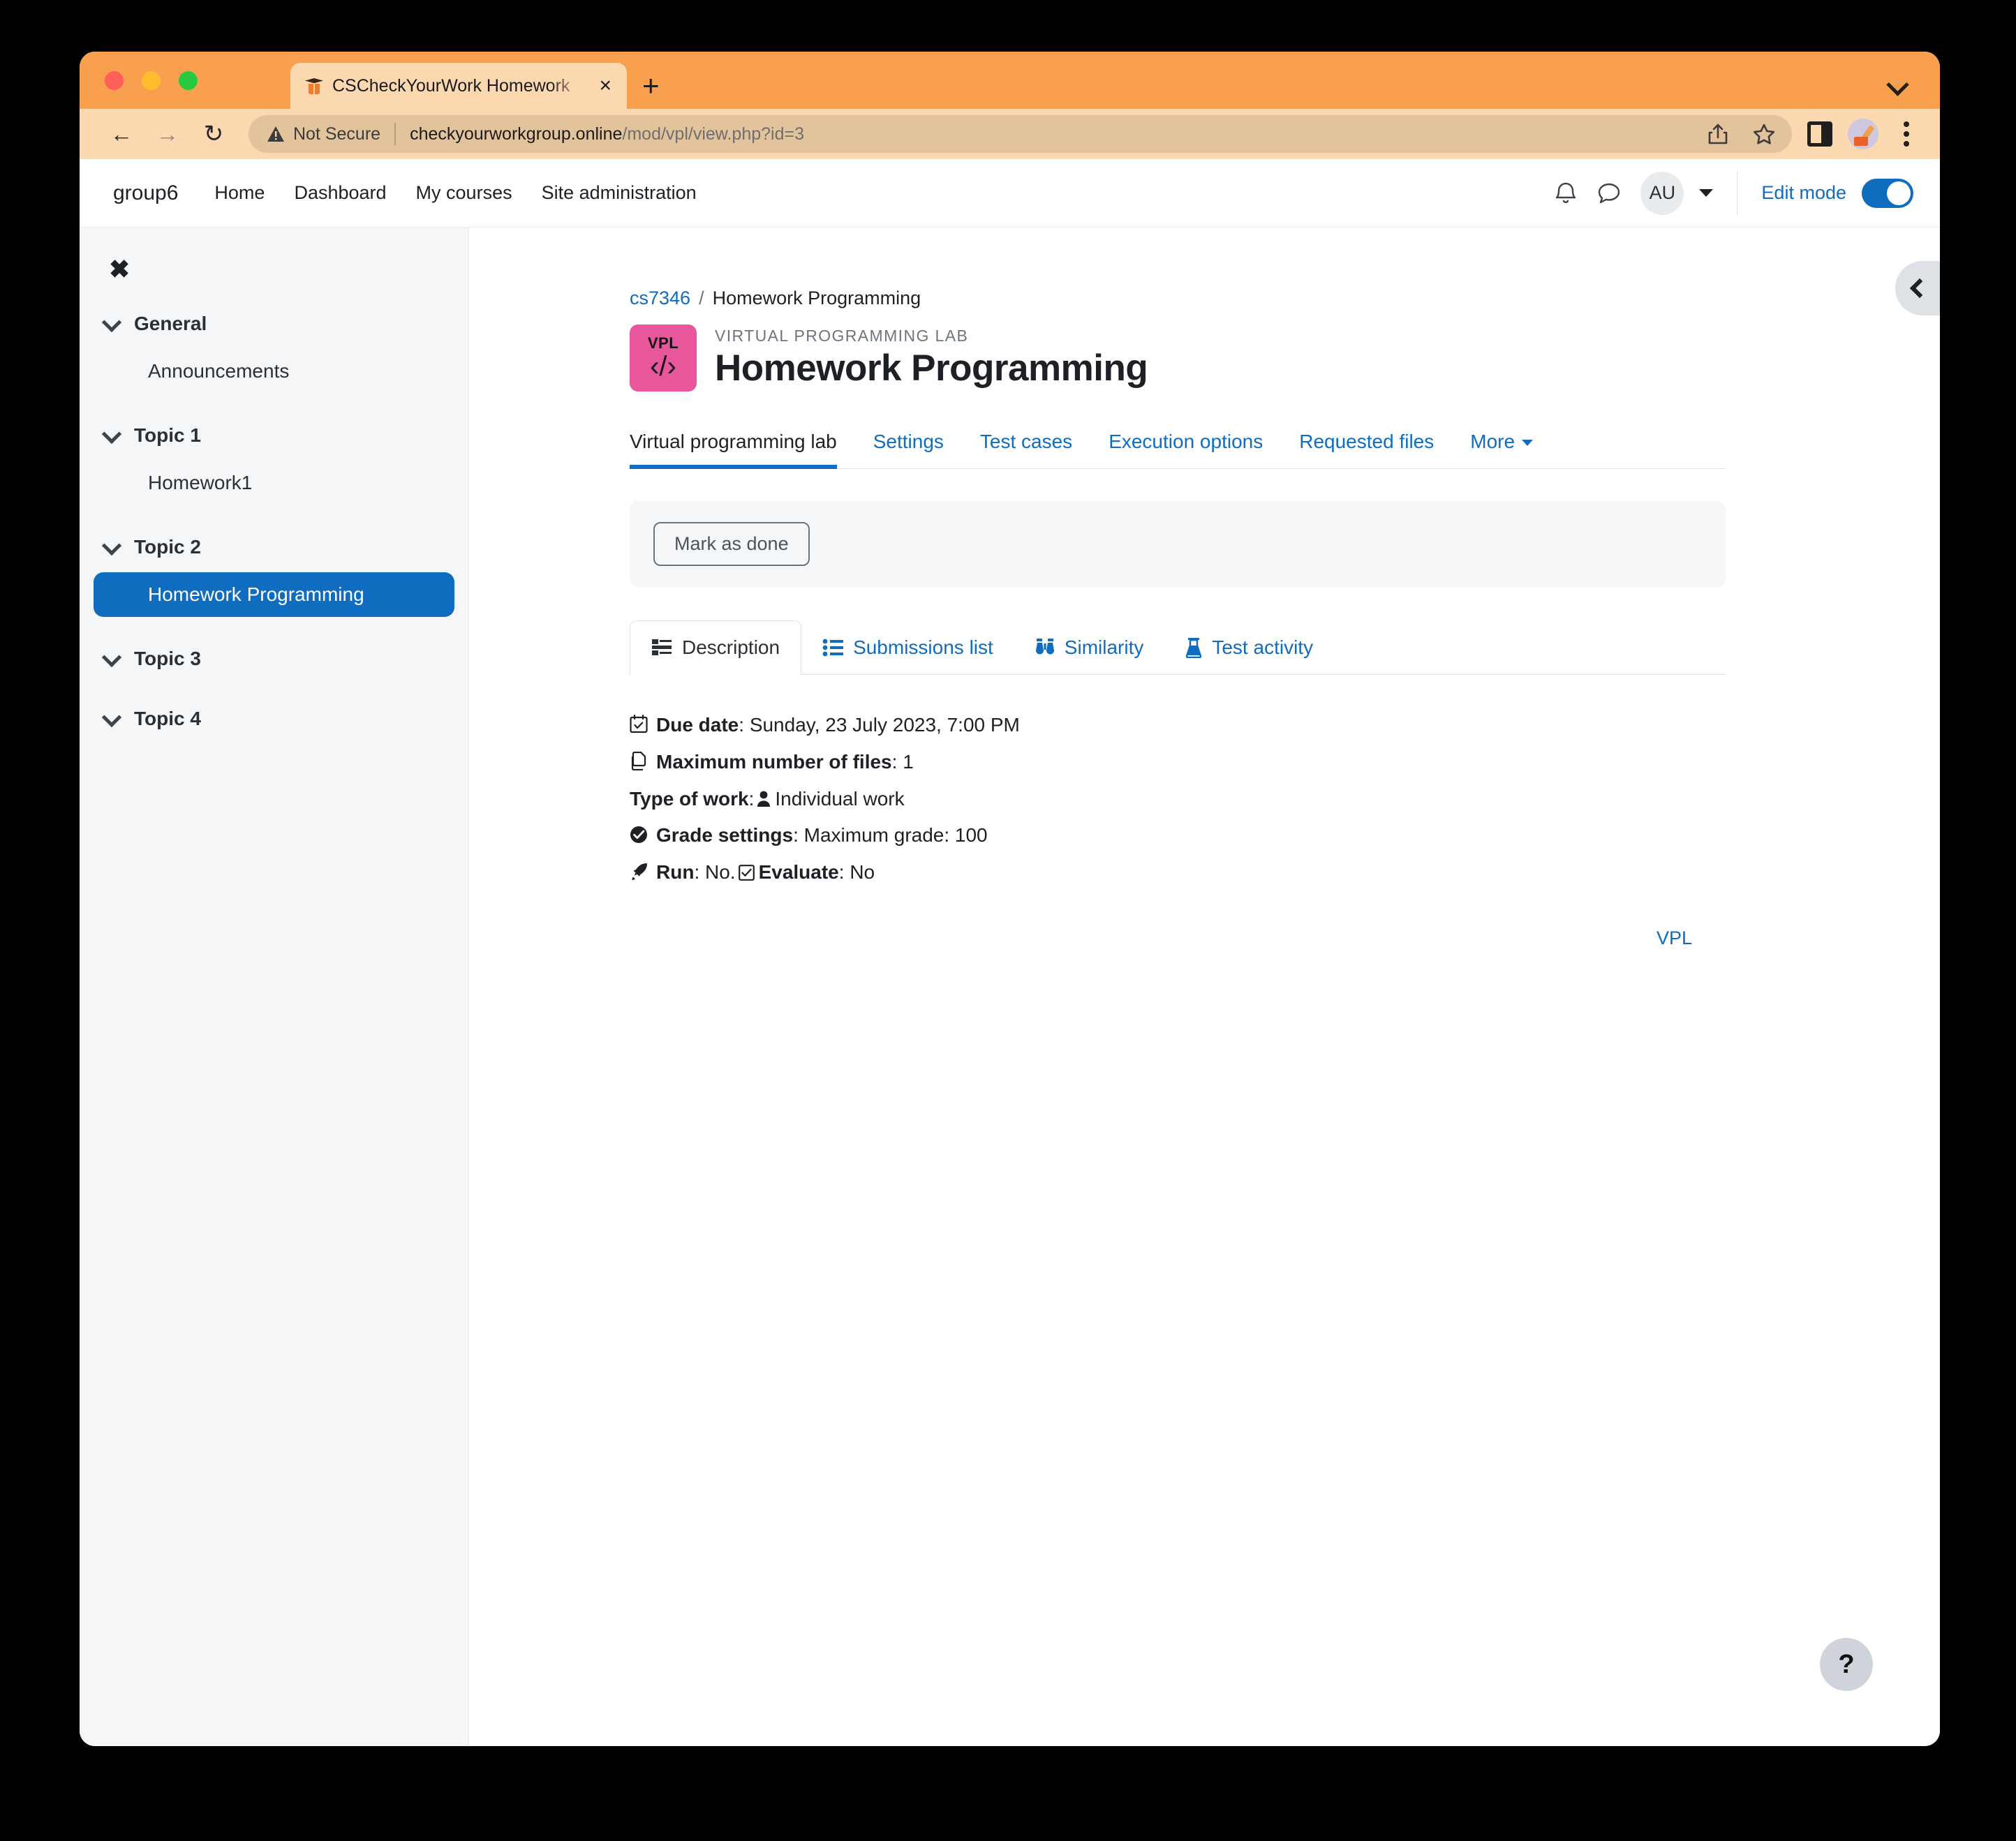 This screenshot has width=2016, height=1841. Describe the element at coordinates (746, 874) in the screenshot. I see `check-square-icon` at that location.